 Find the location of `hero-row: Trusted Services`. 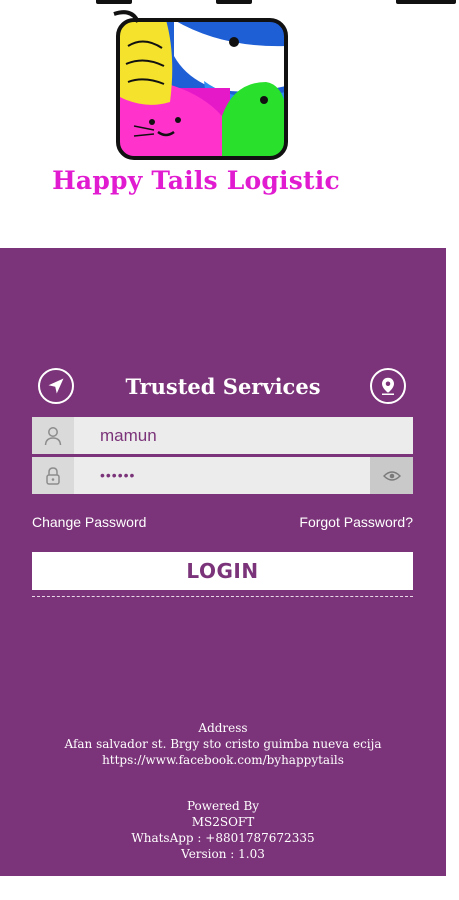

hero-row: Trusted Services is located at coordinates (223, 387).